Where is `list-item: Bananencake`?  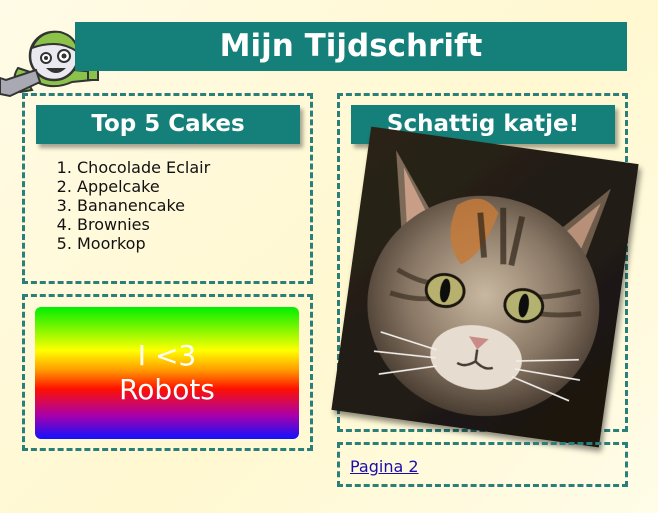 list-item: Bananencake is located at coordinates (143, 205).